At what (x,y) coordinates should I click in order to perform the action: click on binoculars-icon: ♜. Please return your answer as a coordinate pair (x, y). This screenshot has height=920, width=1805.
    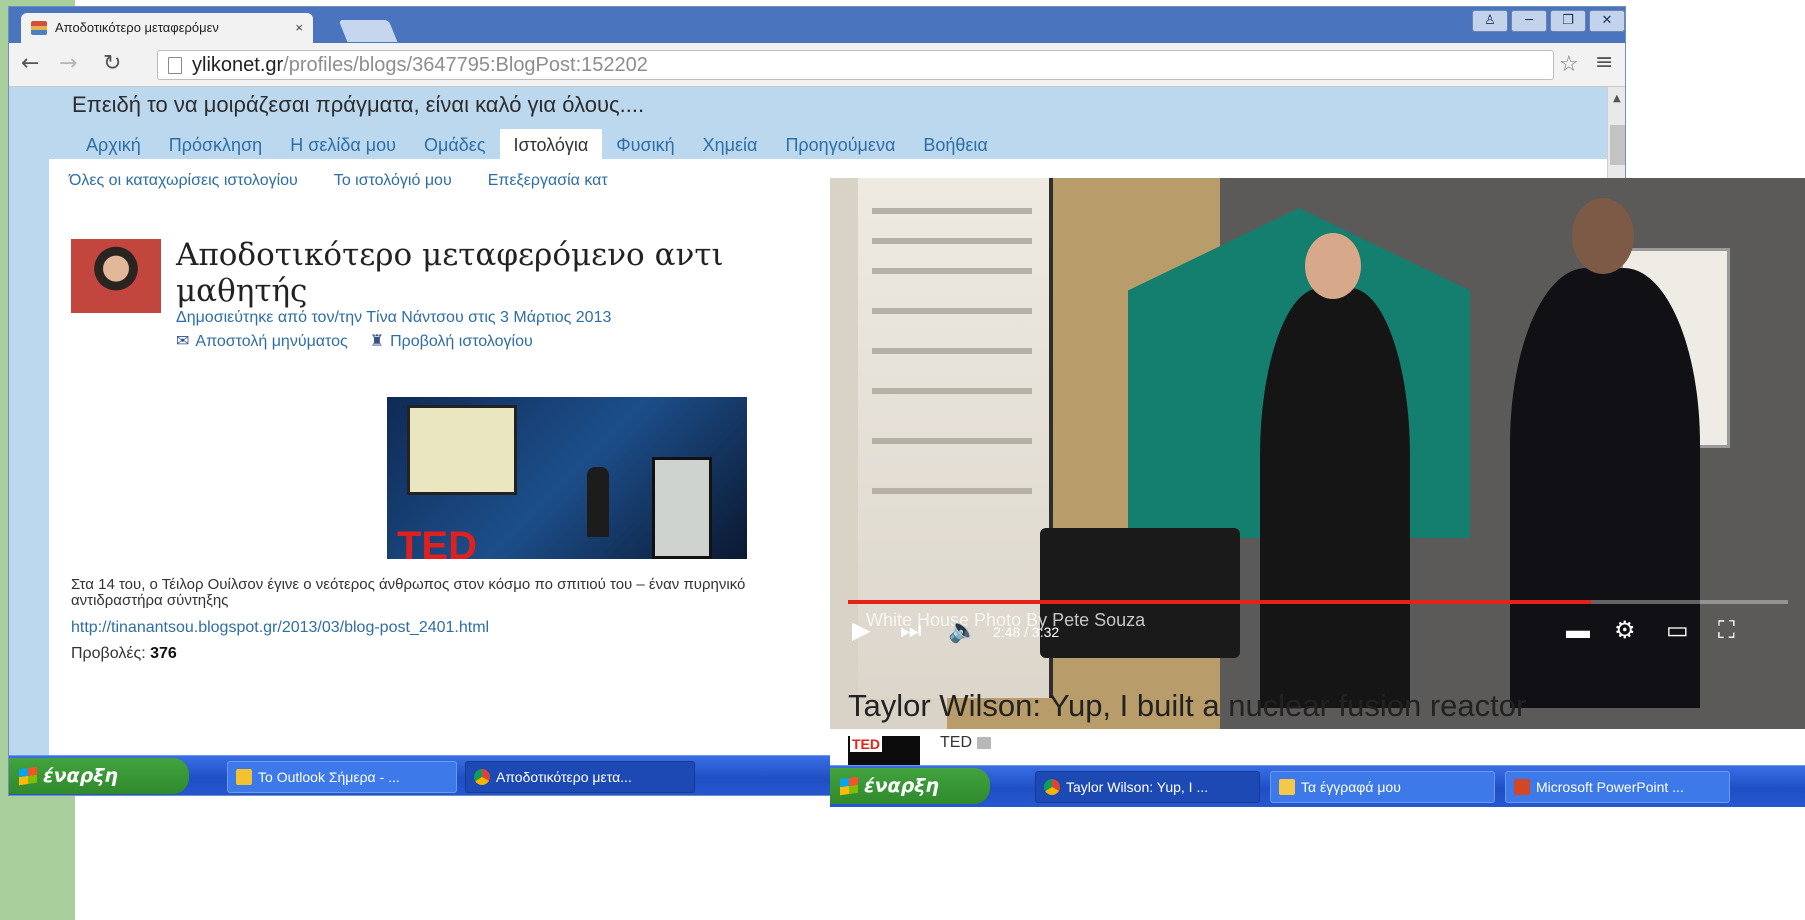
    Looking at the image, I should click on (377, 341).